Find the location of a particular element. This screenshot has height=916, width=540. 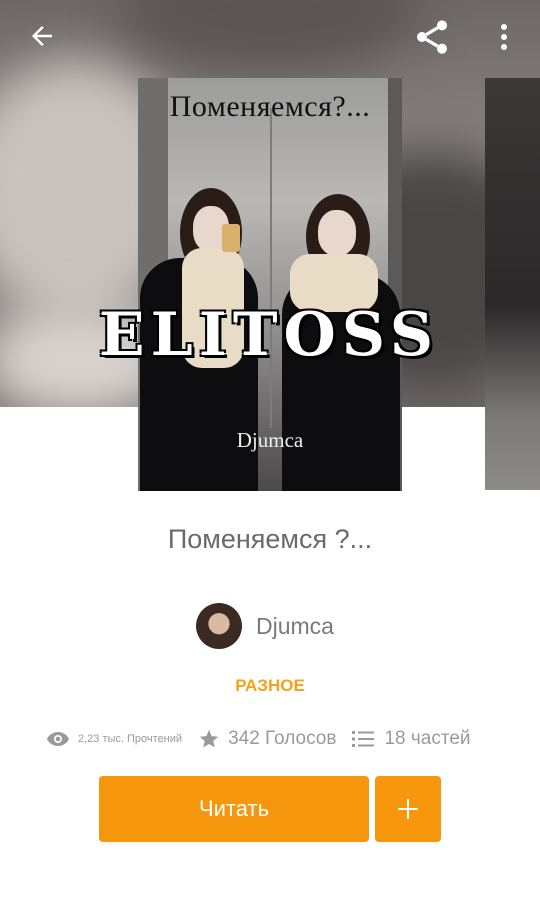

plus-icon is located at coordinates (408, 809).